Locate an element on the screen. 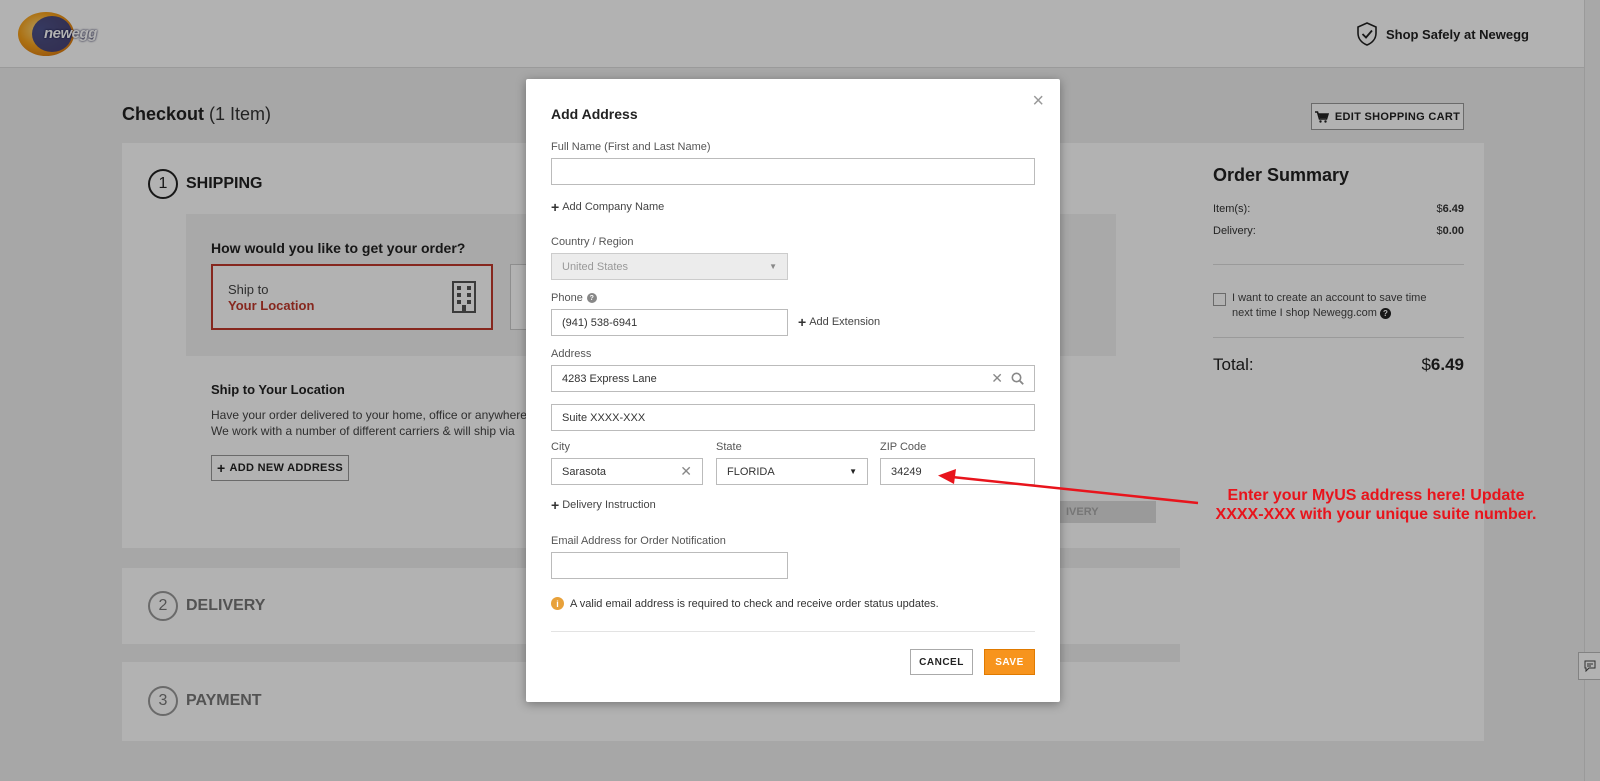 This screenshot has width=1600, height=781. annotation-arrow is located at coordinates (1068, 487).